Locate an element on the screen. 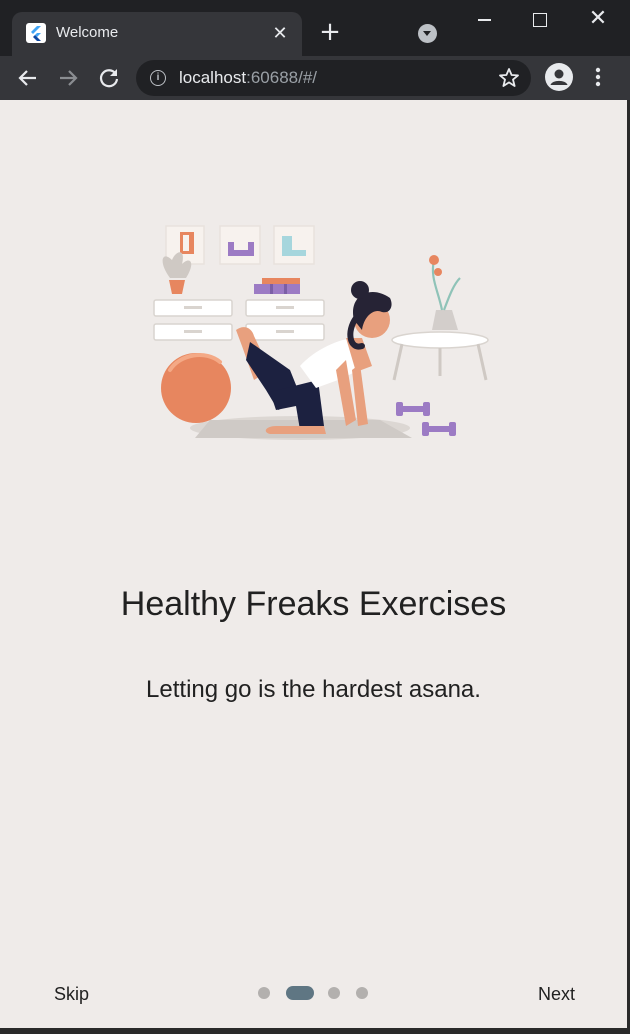  url-path: :60688/#/ is located at coordinates (282, 77).